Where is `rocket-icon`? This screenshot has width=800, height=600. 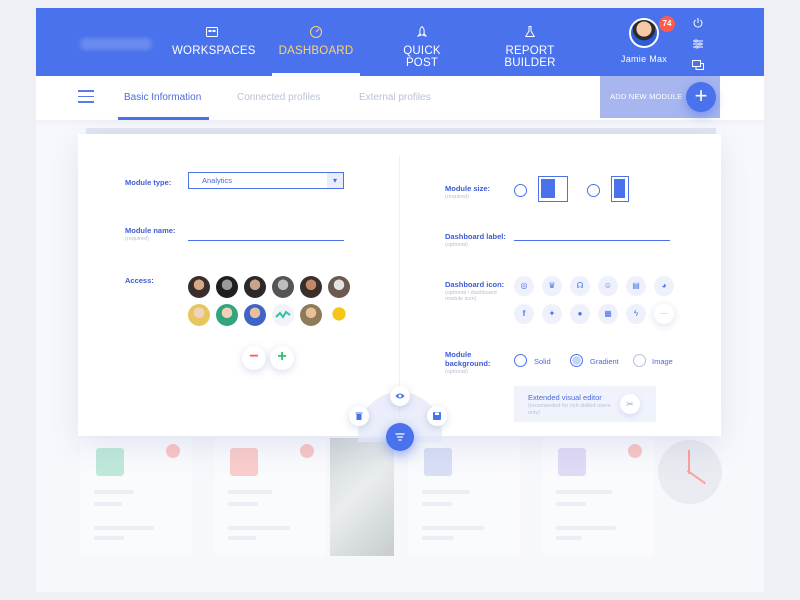 rocket-icon is located at coordinates (422, 31).